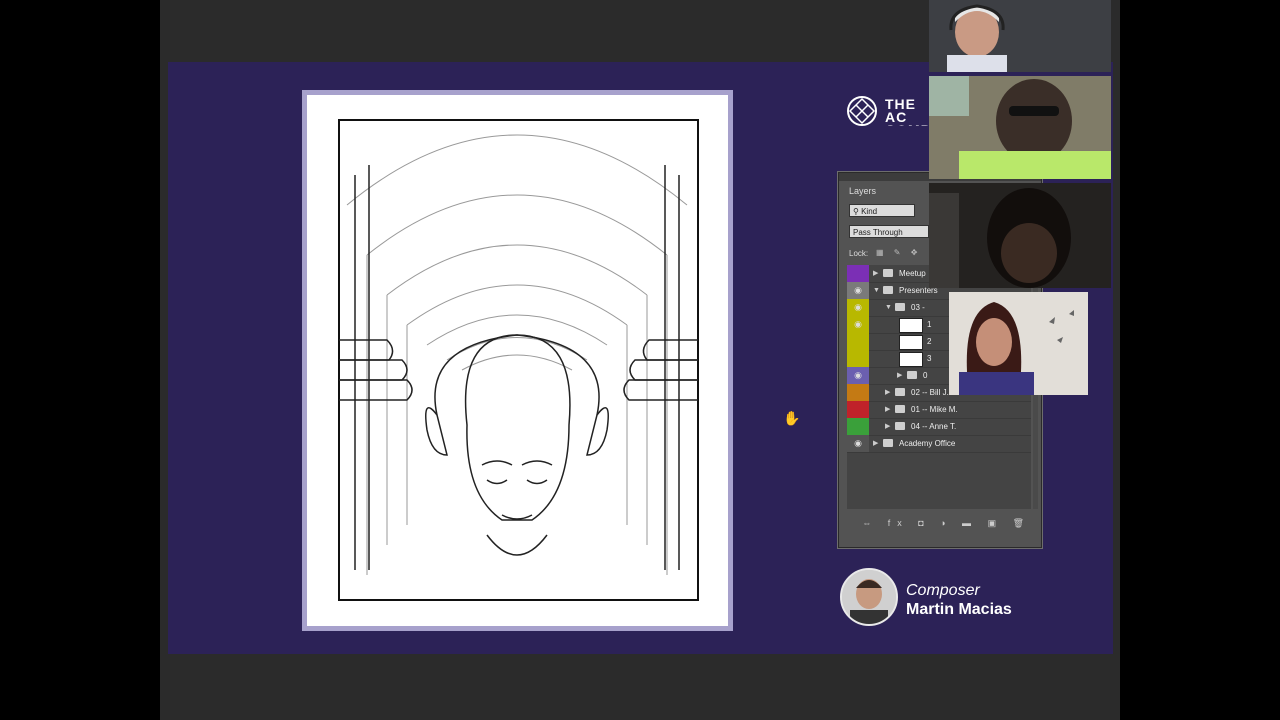 This screenshot has width=1280, height=720. Describe the element at coordinates (929, 324) in the screenshot. I see `layer-name: 1` at that location.